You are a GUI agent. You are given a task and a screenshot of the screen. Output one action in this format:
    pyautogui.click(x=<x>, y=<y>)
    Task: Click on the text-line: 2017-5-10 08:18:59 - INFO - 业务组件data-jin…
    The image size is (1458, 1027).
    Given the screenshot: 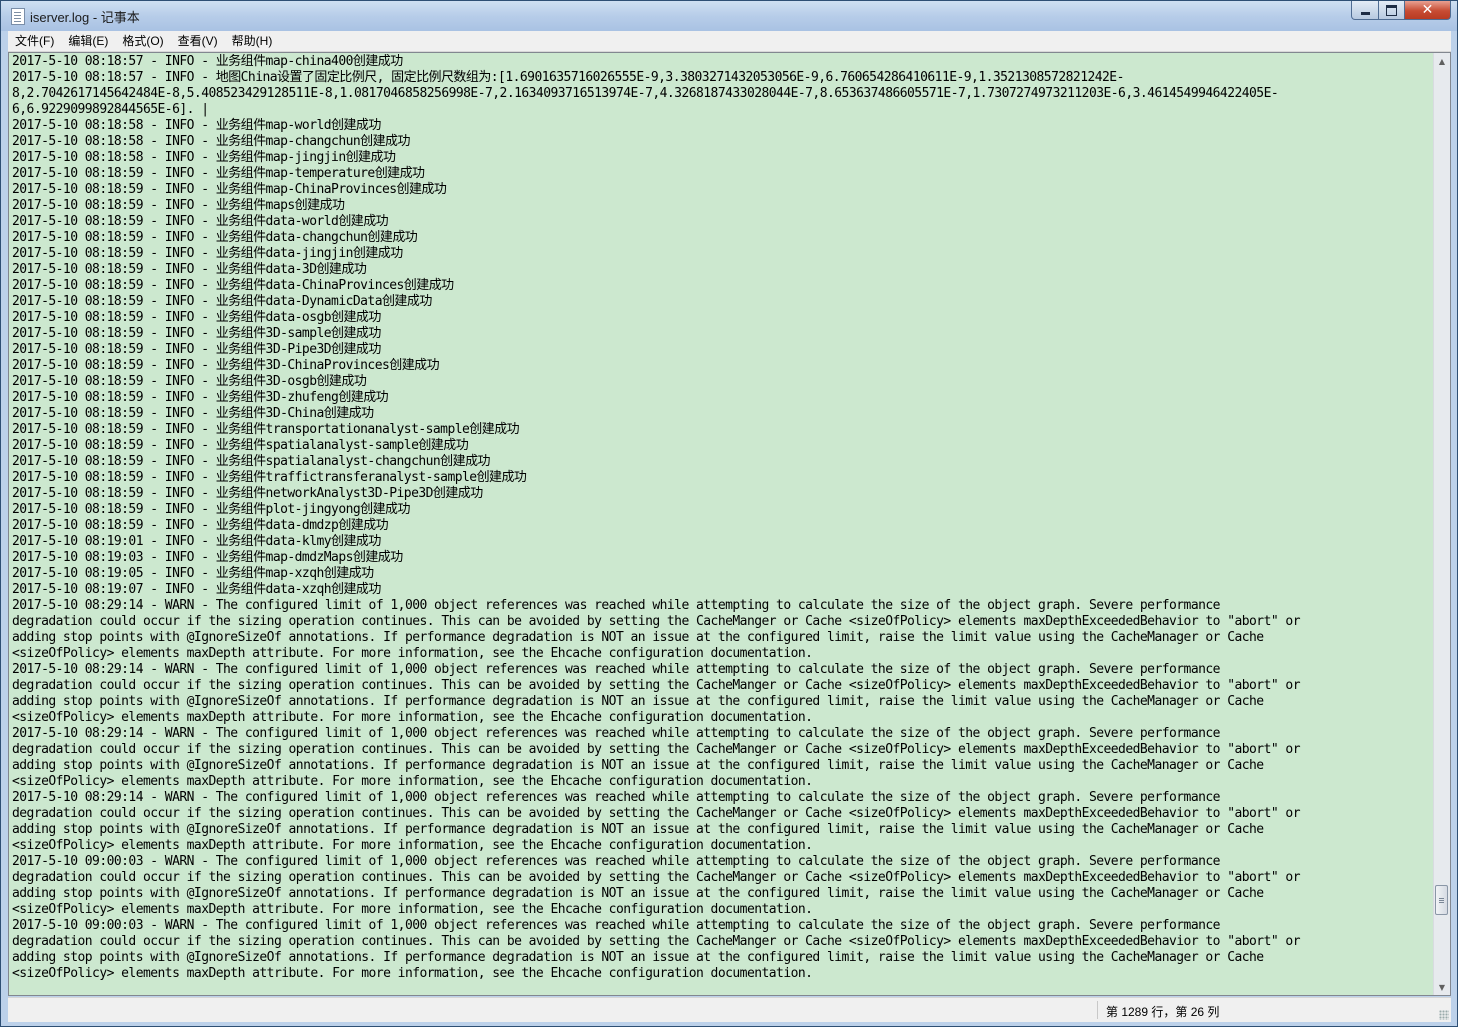 What is the action you would take?
    pyautogui.click(x=722, y=254)
    